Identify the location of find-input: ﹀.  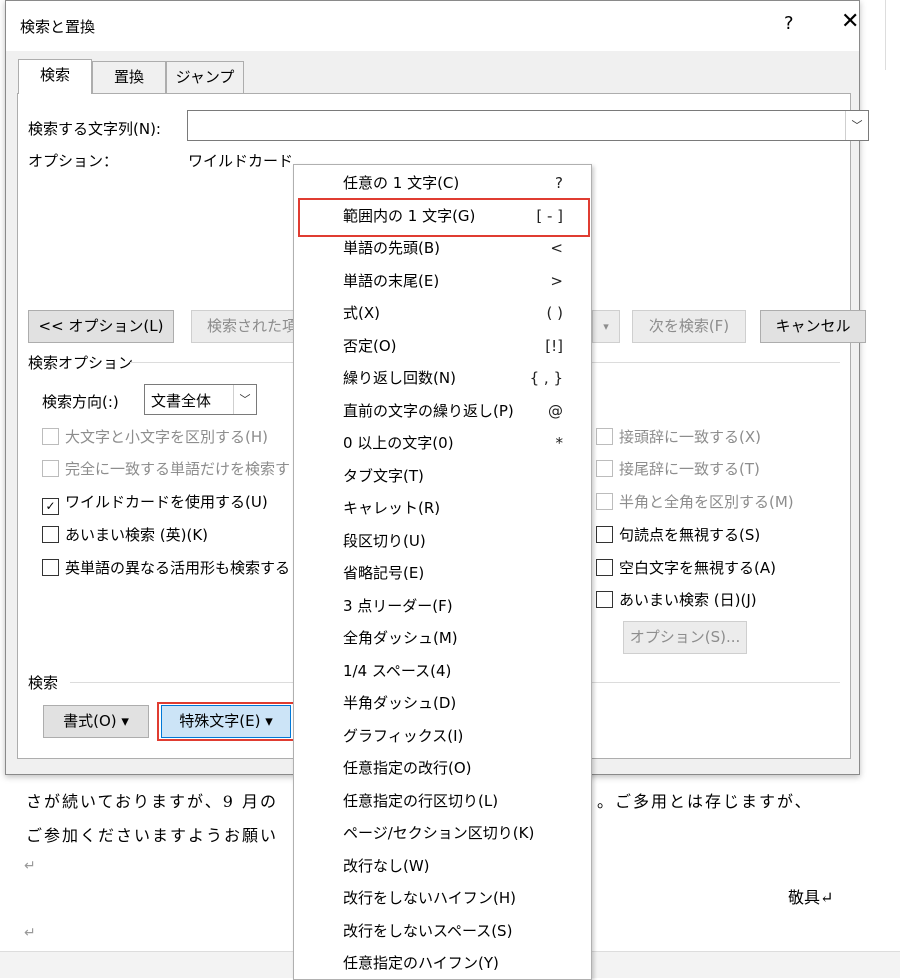
(528, 125).